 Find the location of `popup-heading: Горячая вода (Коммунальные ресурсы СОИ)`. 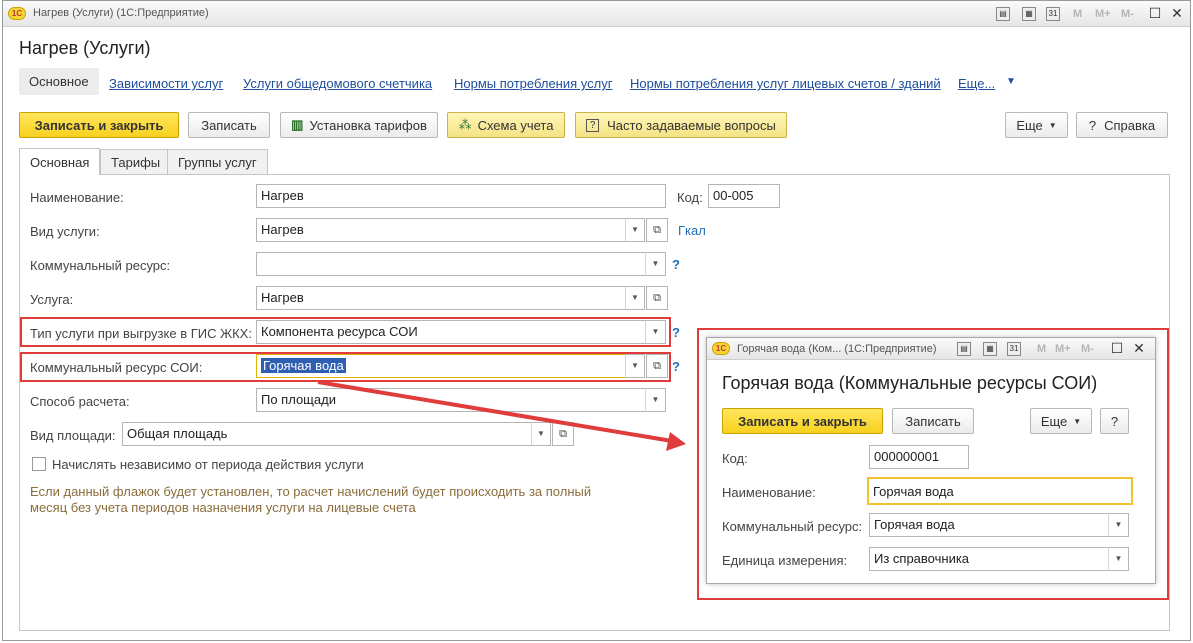

popup-heading: Горячая вода (Коммунальные ресурсы СОИ) is located at coordinates (910, 383).